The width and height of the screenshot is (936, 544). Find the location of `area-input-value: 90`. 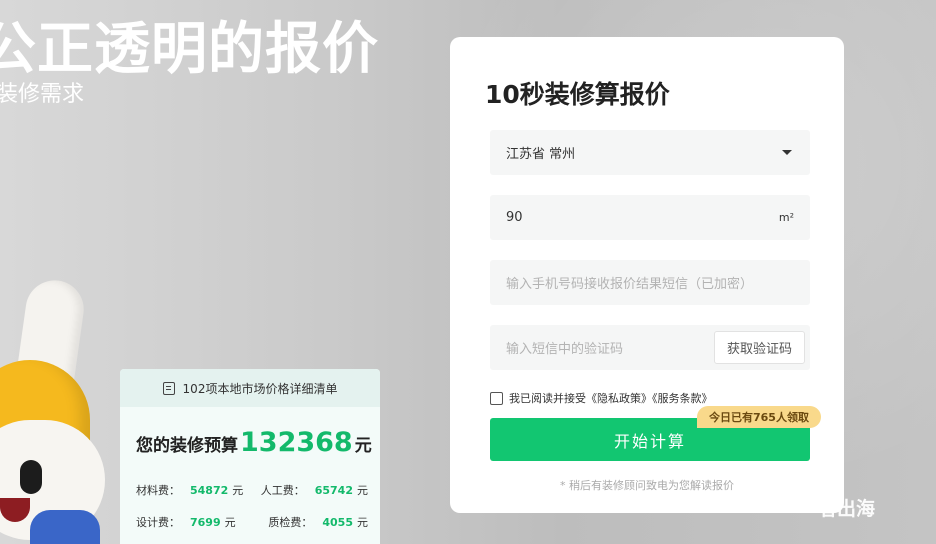

area-input-value: 90 is located at coordinates (514, 217).